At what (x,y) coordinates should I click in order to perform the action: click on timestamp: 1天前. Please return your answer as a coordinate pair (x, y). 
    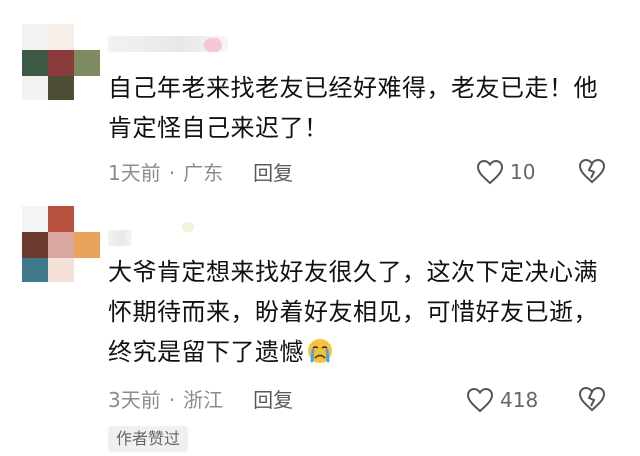
    Looking at the image, I should click on (134, 173).